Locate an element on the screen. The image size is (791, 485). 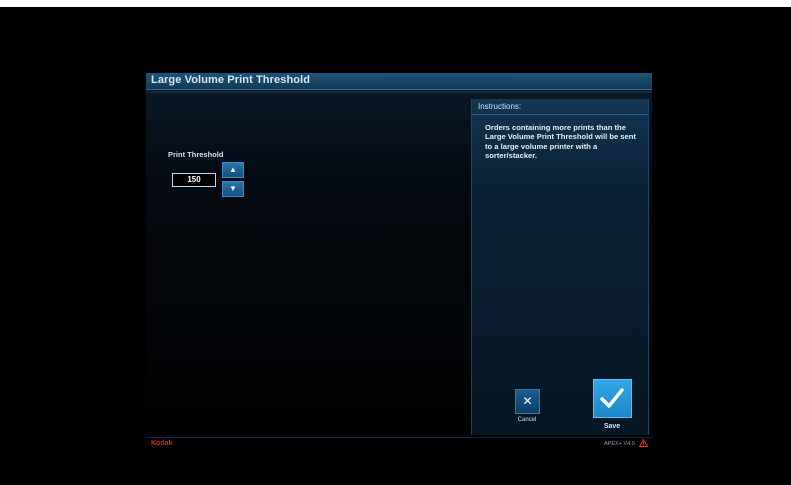
window-title: Large Volume Print Threshold is located at coordinates (231, 80).